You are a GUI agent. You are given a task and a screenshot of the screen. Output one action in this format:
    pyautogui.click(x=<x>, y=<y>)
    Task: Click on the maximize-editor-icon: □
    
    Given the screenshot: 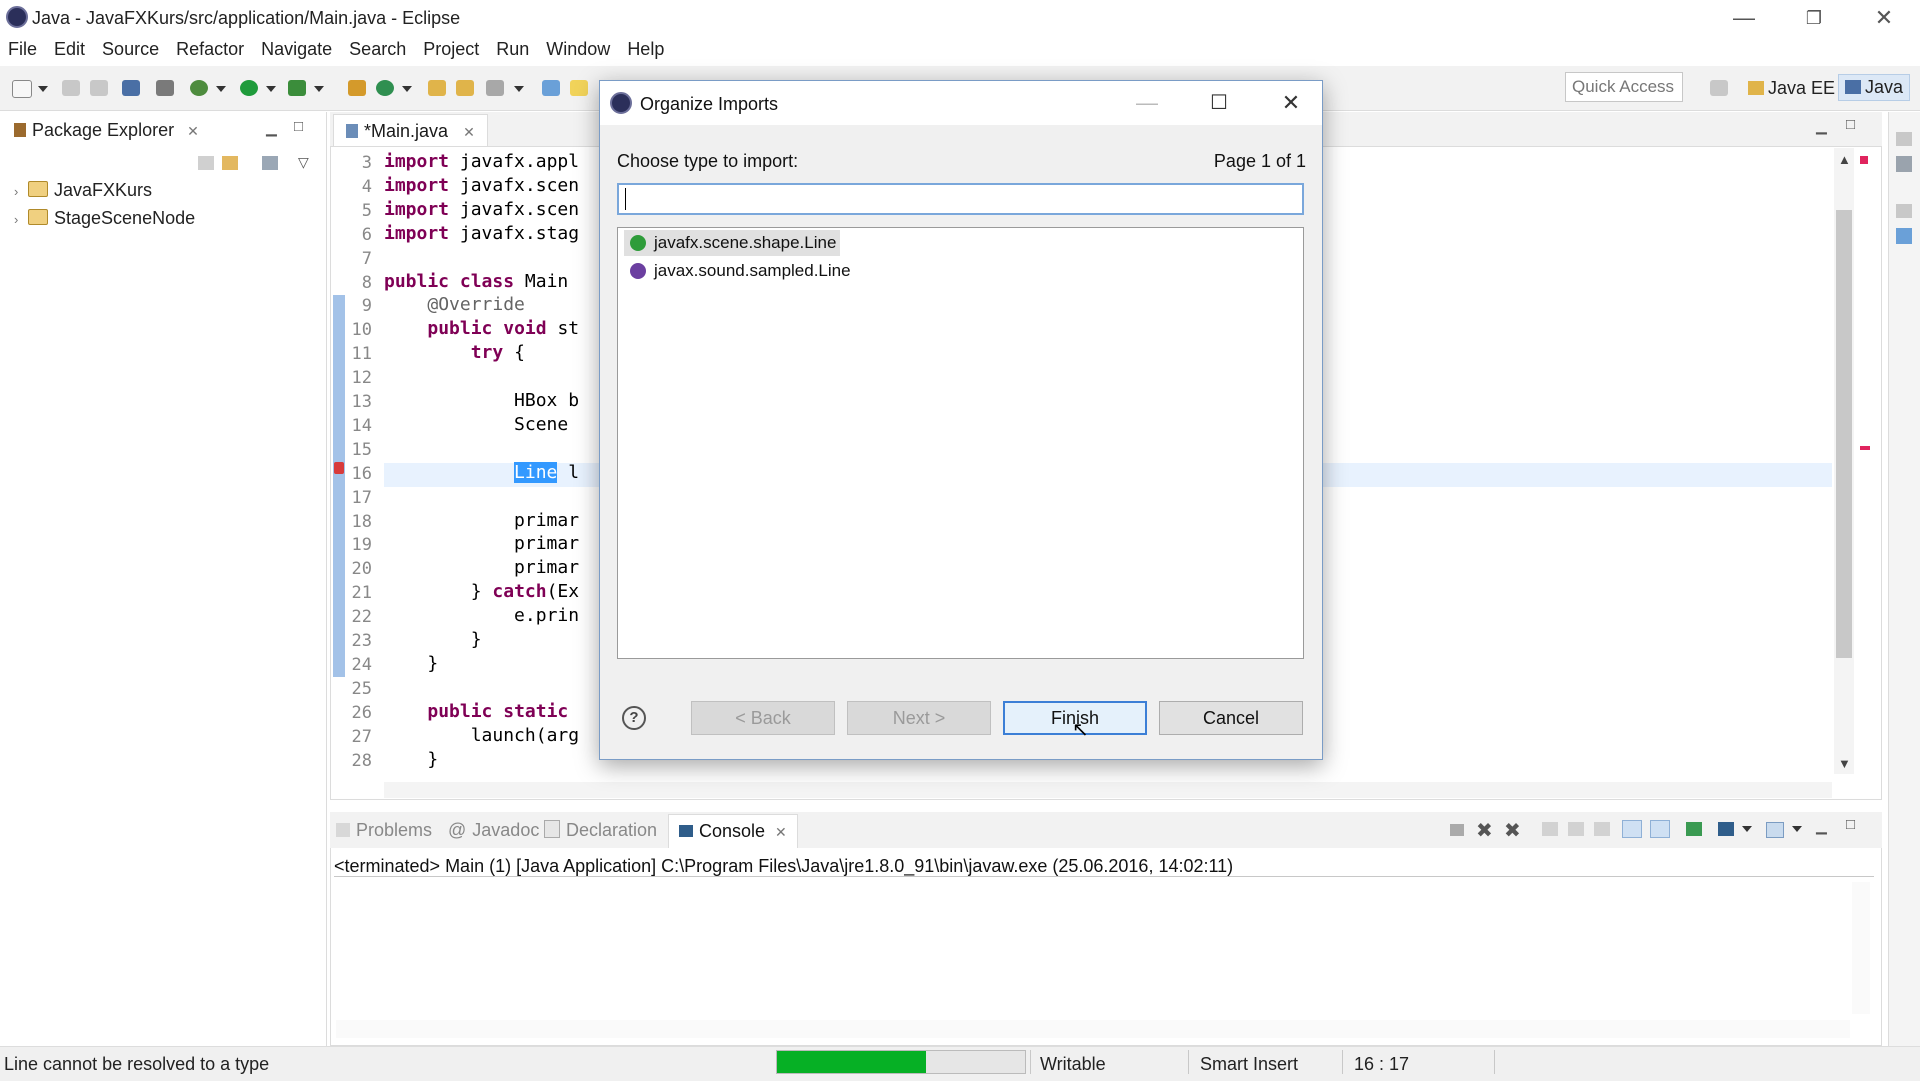 What is the action you would take?
    pyautogui.click(x=1850, y=124)
    